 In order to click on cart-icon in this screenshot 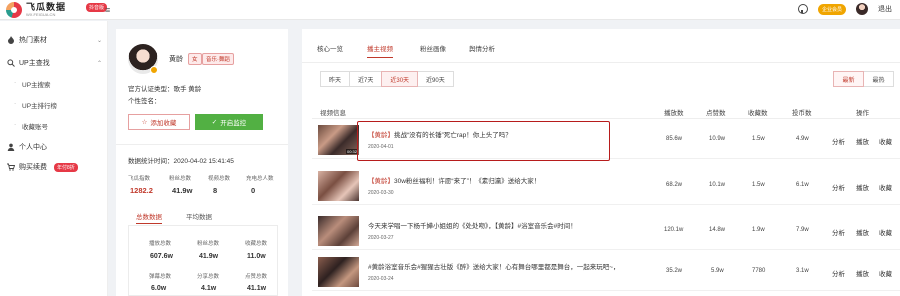, I will do `click(11, 167)`.